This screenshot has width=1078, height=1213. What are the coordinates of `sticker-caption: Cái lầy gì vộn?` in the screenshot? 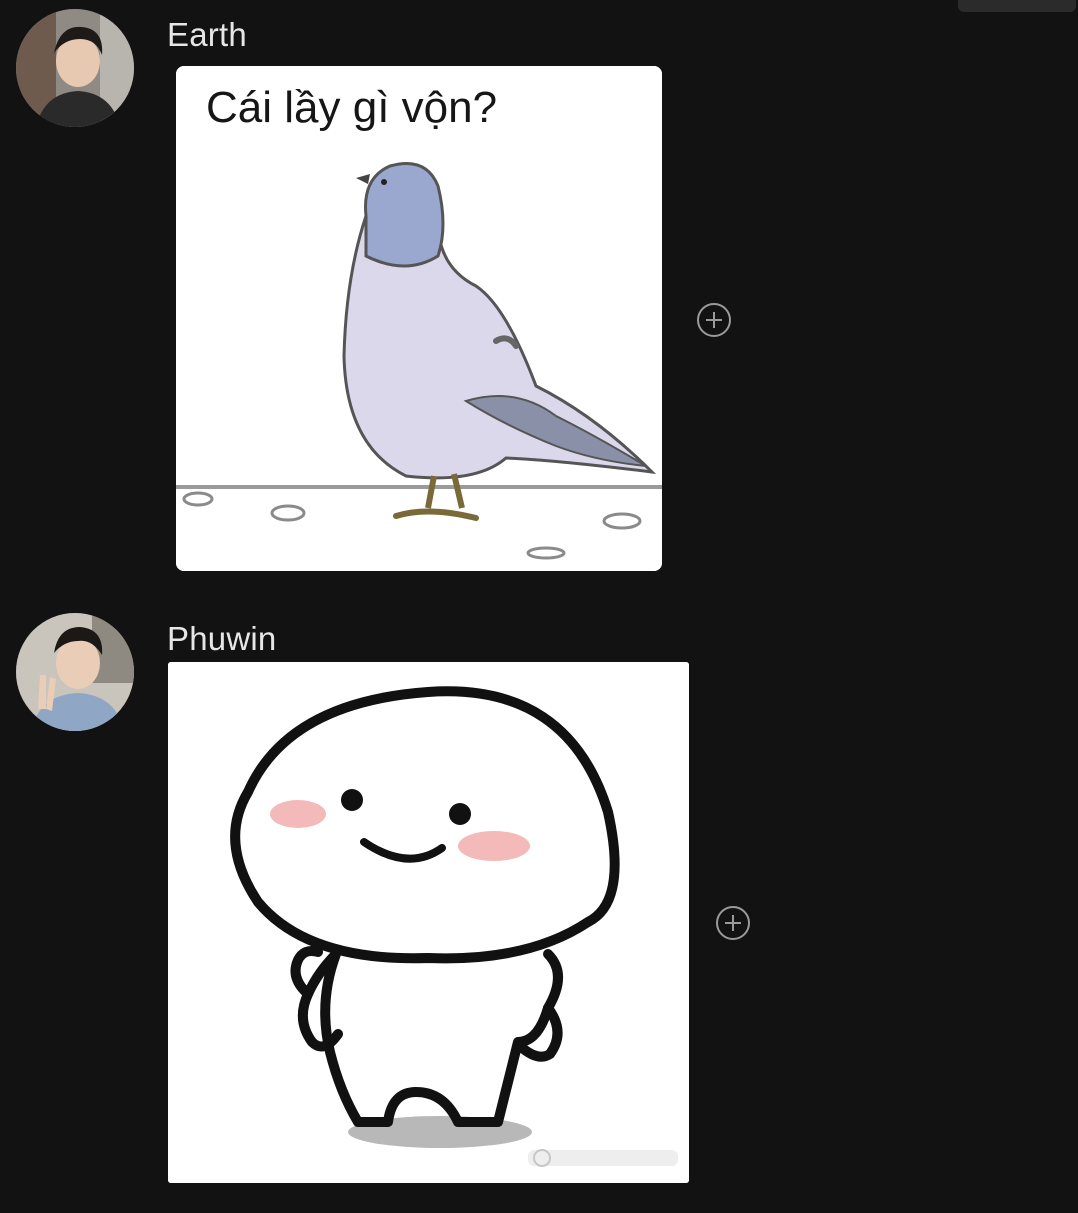 It's located at (351, 107).